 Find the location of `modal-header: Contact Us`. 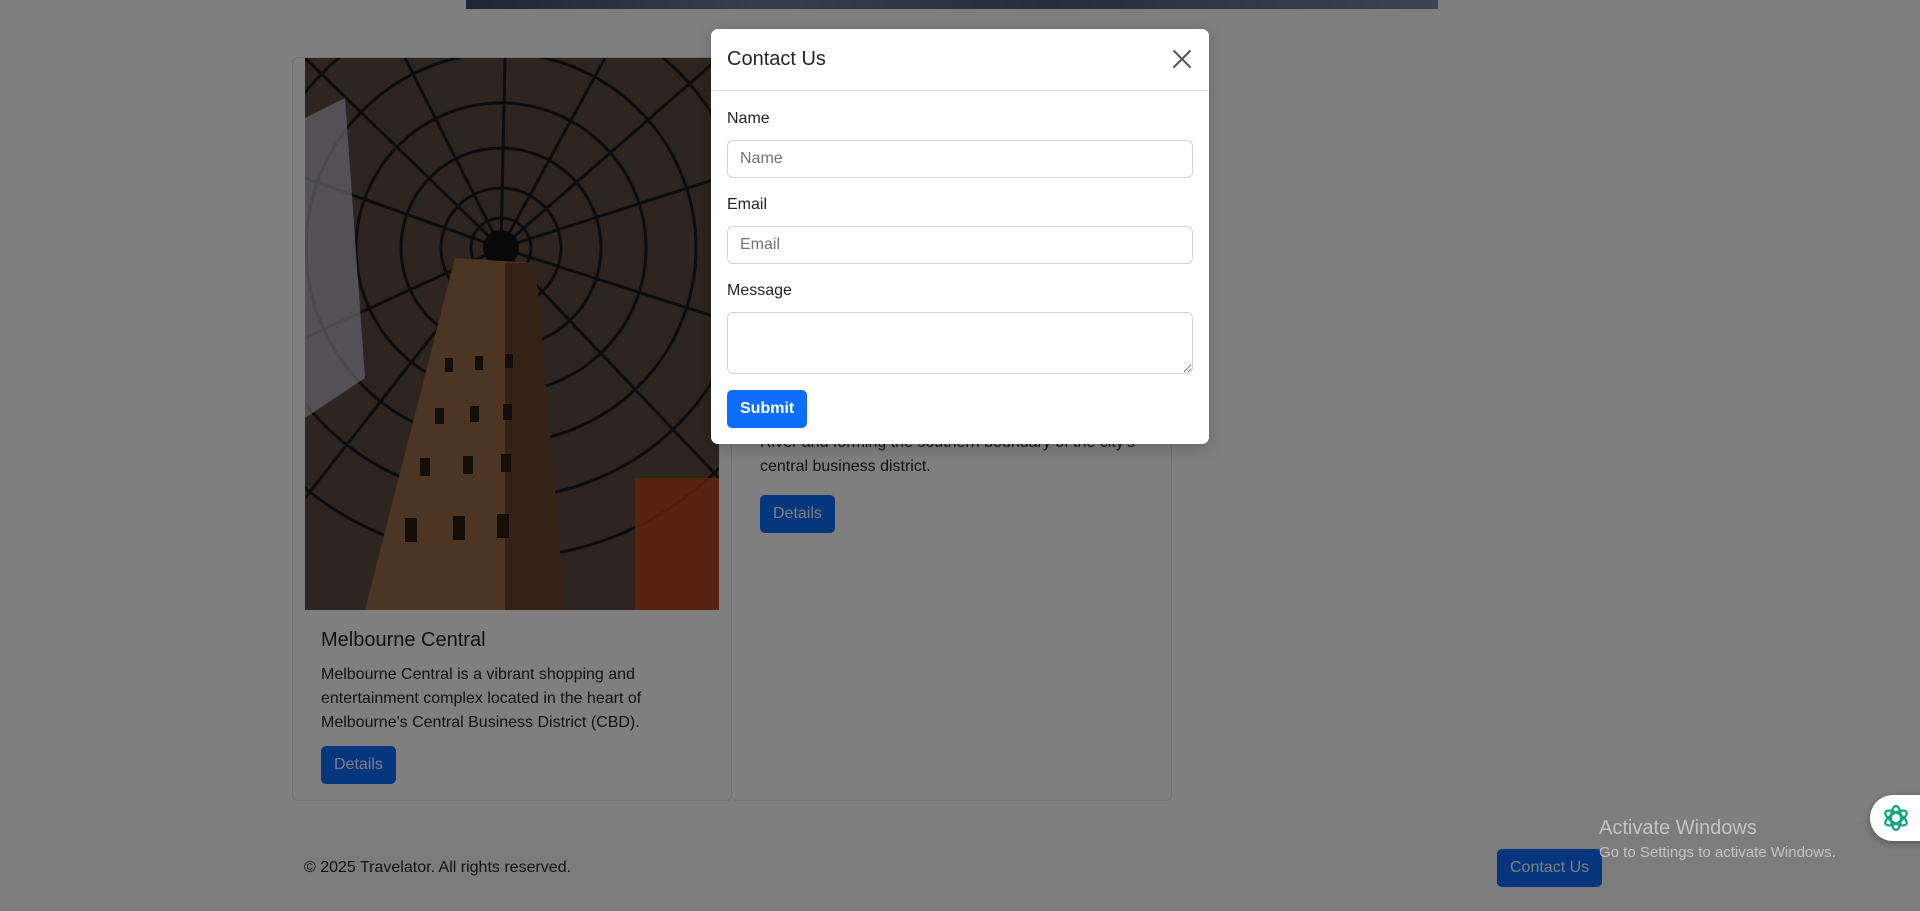

modal-header: Contact Us is located at coordinates (960, 60).